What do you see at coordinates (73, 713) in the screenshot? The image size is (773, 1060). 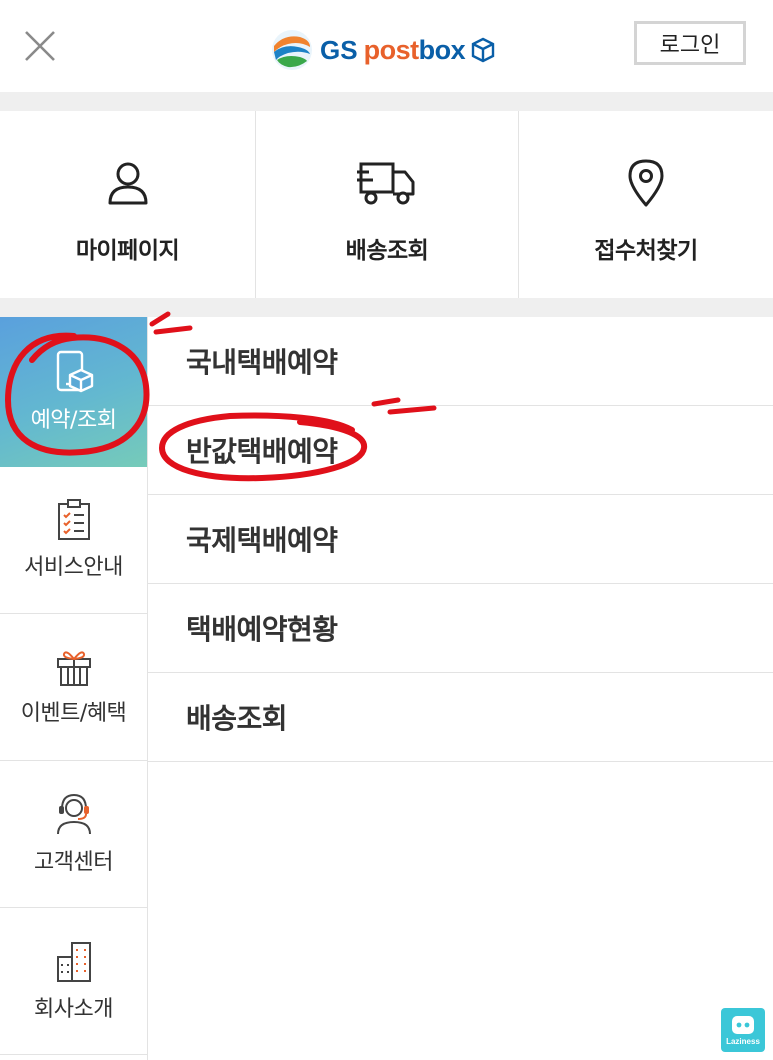 I see `sidebar-item-label: 이벤트/혜택` at bounding box center [73, 713].